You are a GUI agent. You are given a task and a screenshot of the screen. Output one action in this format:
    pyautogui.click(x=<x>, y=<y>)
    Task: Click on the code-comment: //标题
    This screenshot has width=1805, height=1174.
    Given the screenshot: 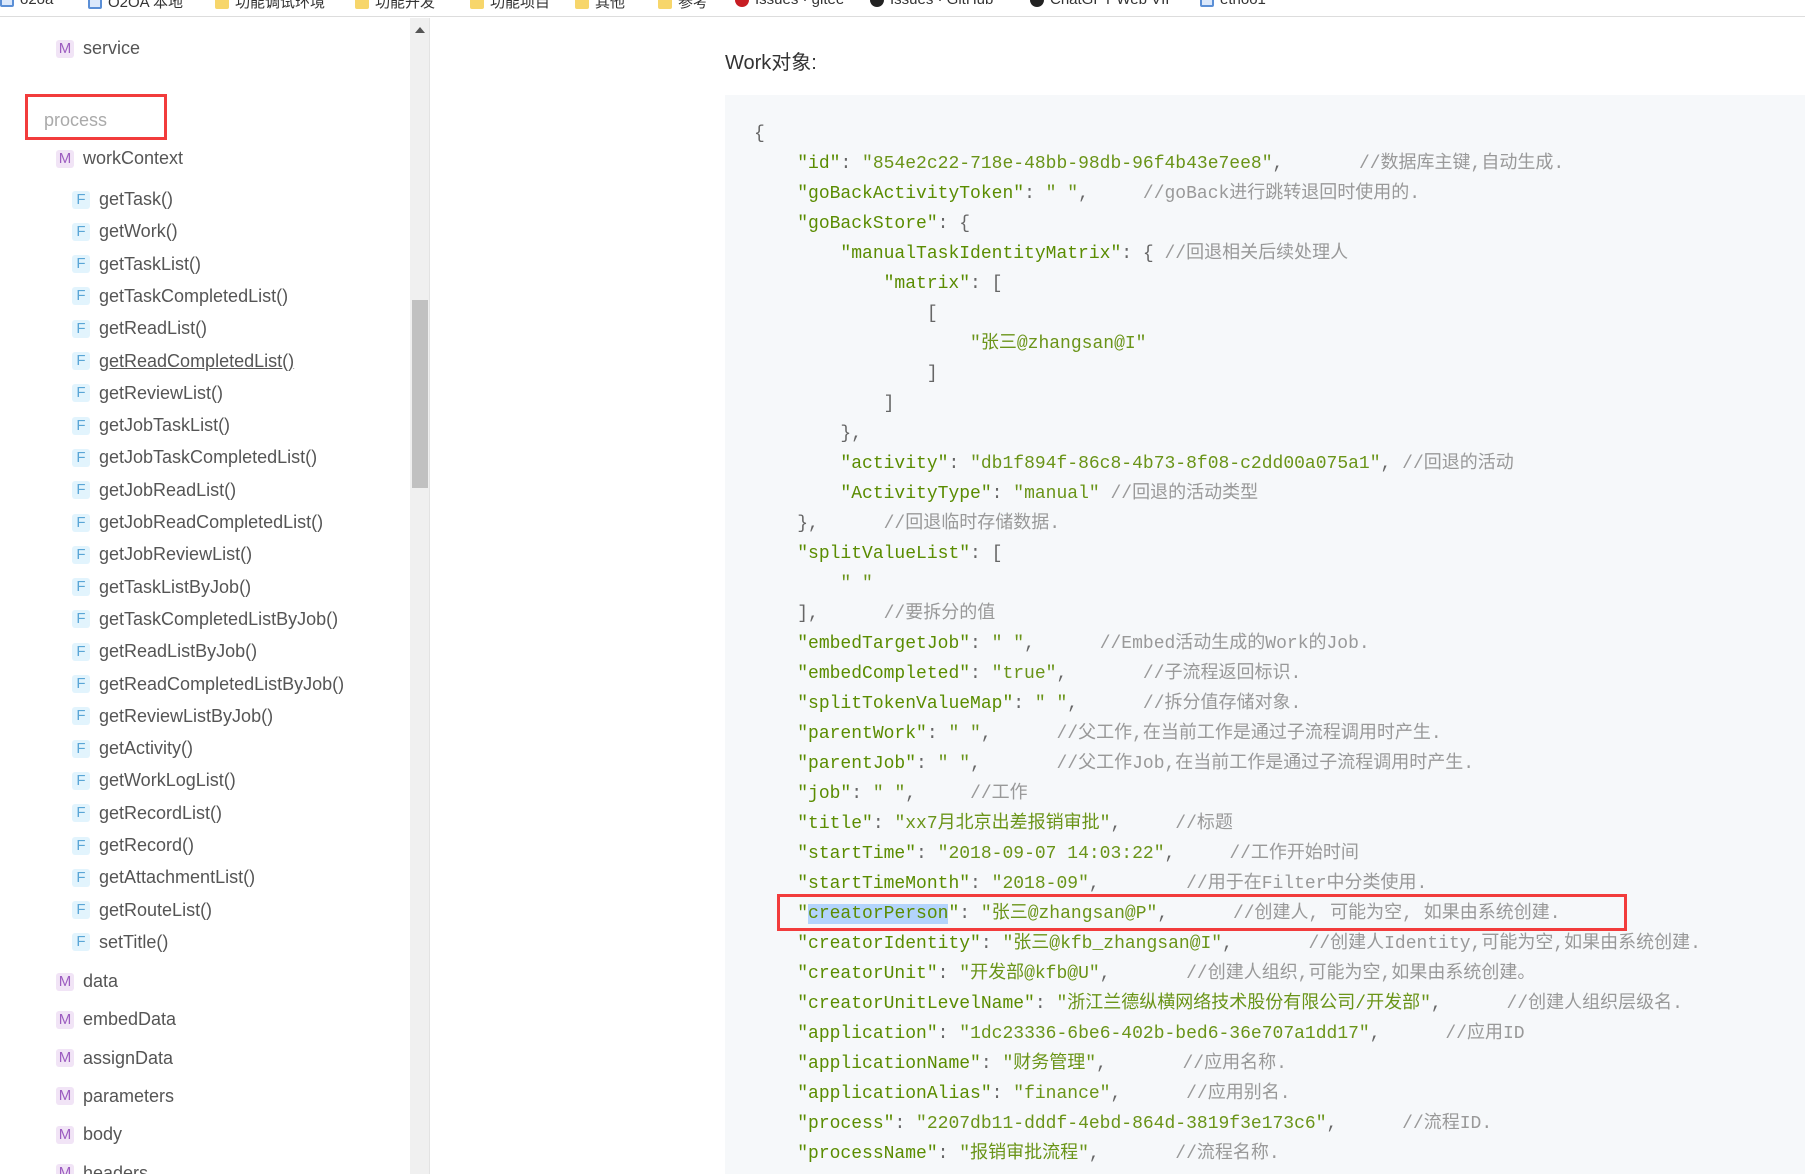 What is the action you would take?
    pyautogui.click(x=1204, y=824)
    